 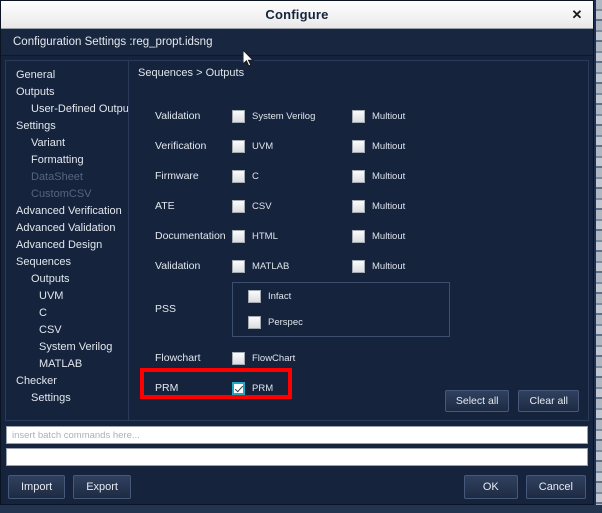 What do you see at coordinates (292, 176) in the screenshot?
I see `output-primary-option: C` at bounding box center [292, 176].